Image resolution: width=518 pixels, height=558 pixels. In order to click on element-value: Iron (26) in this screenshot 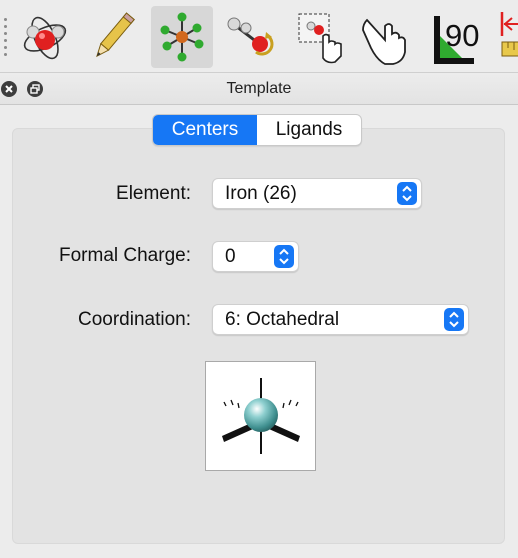, I will do `click(261, 193)`.